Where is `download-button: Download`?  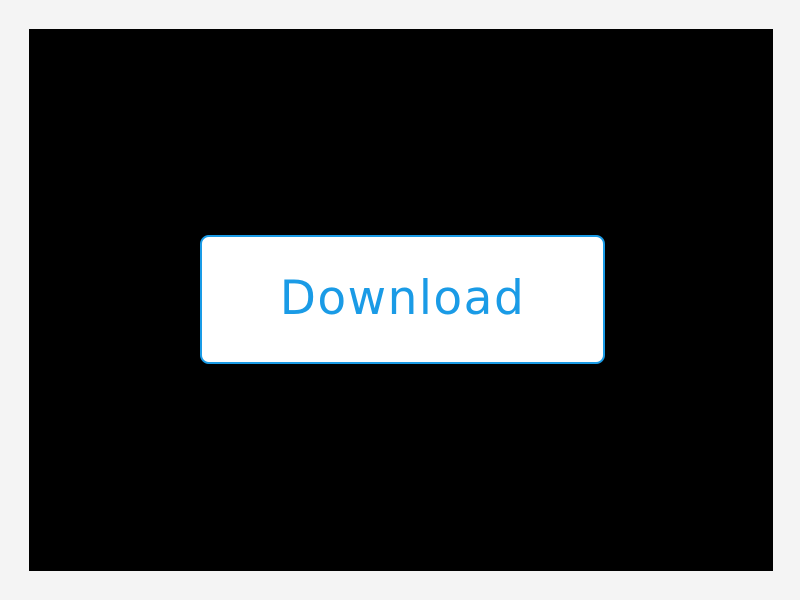 download-button: Download is located at coordinates (402, 299).